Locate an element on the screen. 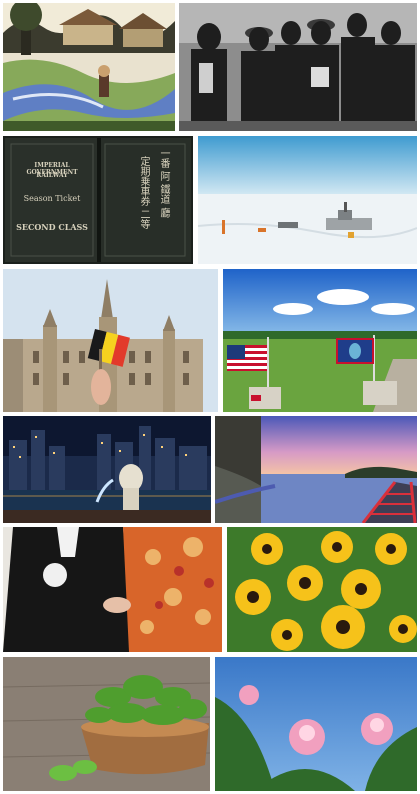 The image size is (420, 794). photo-mint-bowl is located at coordinates (106, 724).